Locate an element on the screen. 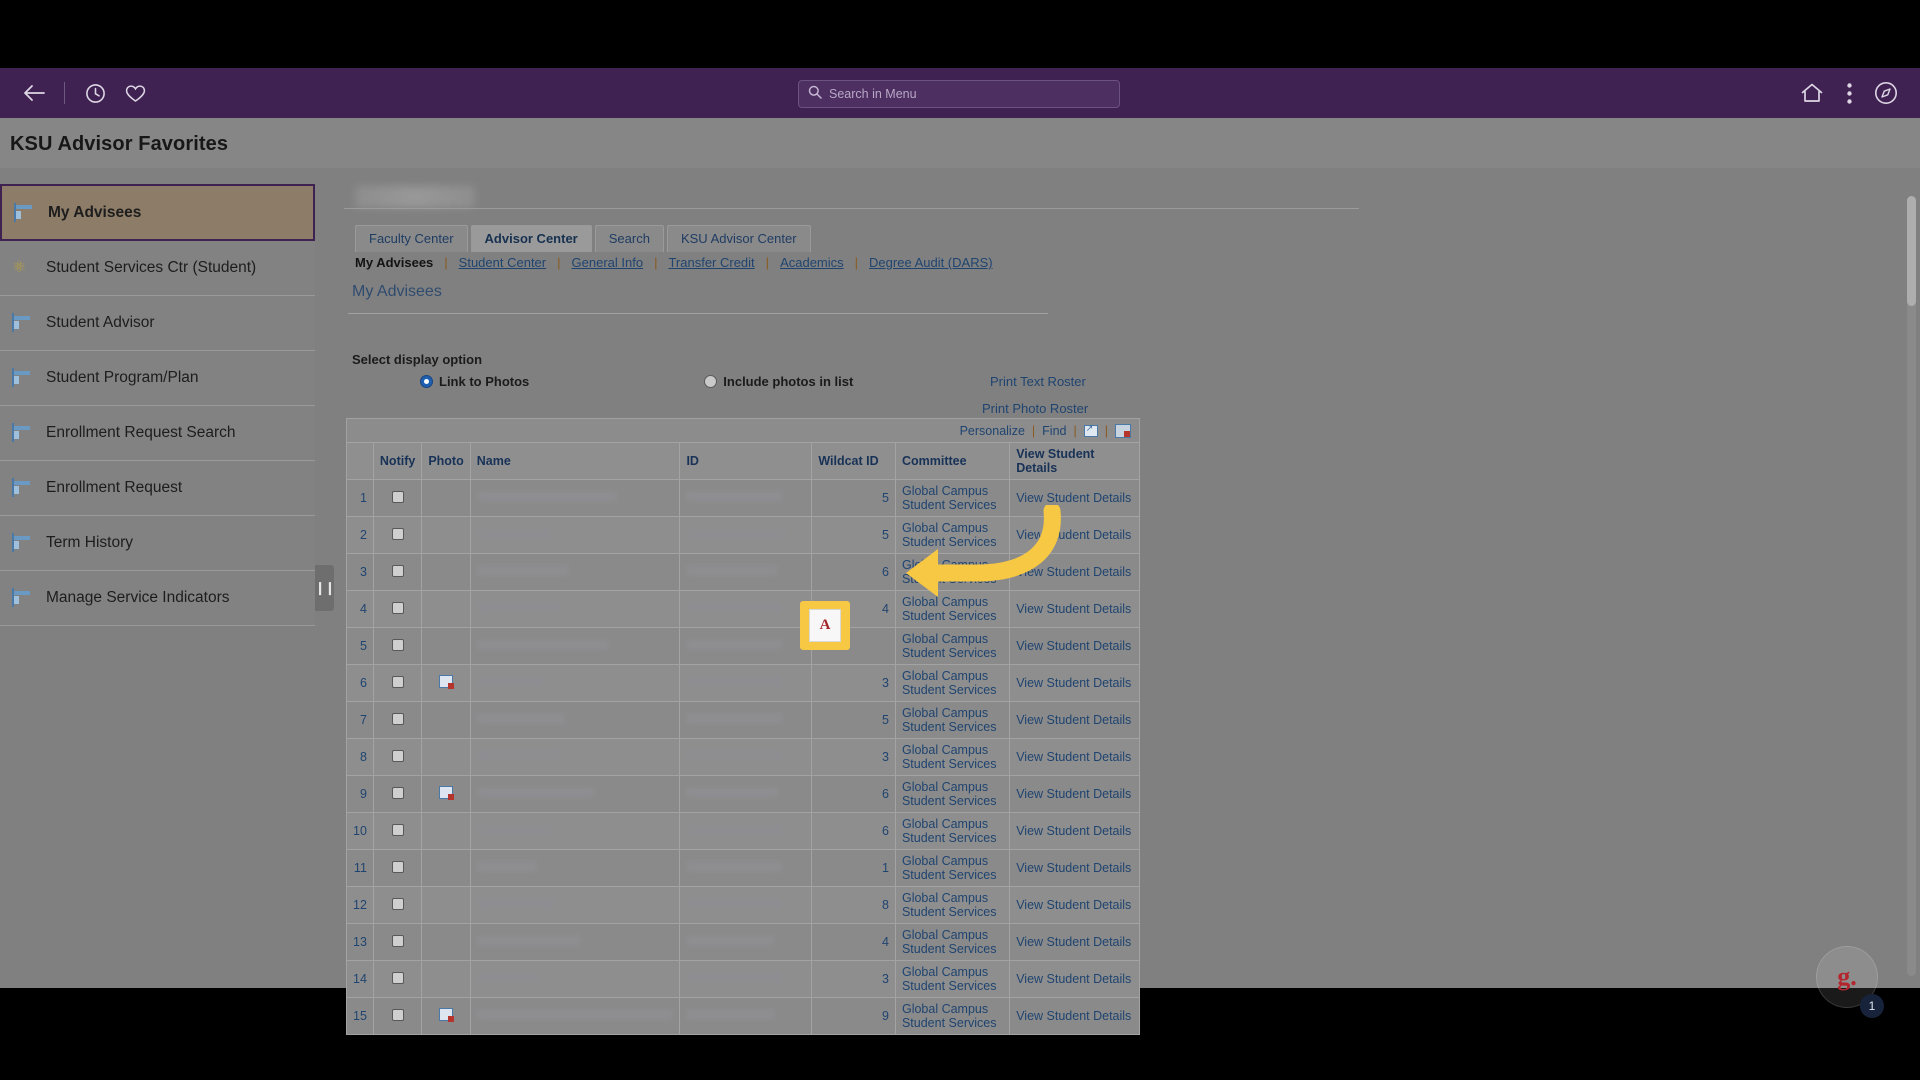  sidebar-item-student-program-plan: Student Program/Plan is located at coordinates (157, 378).